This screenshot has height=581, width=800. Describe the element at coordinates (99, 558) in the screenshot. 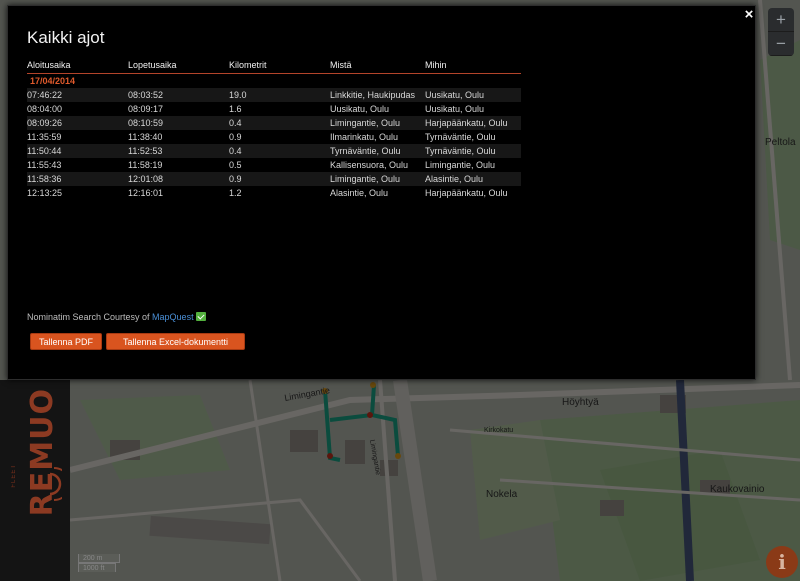

I see `scale-metric: 200 m` at that location.